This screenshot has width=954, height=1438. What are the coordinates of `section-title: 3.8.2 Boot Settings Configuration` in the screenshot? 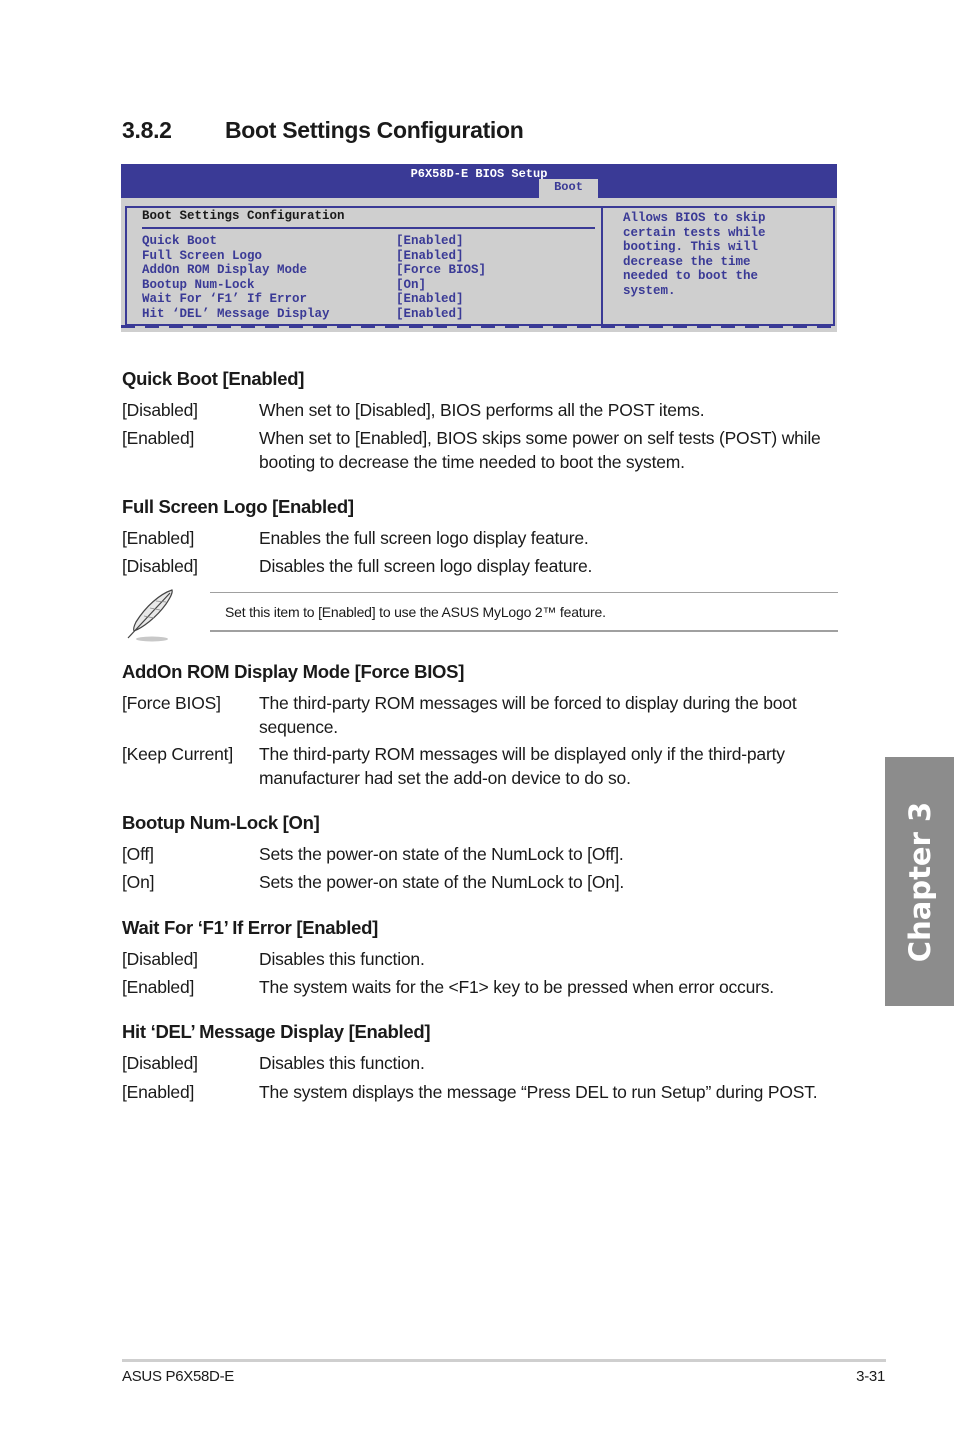 It's located at (323, 130).